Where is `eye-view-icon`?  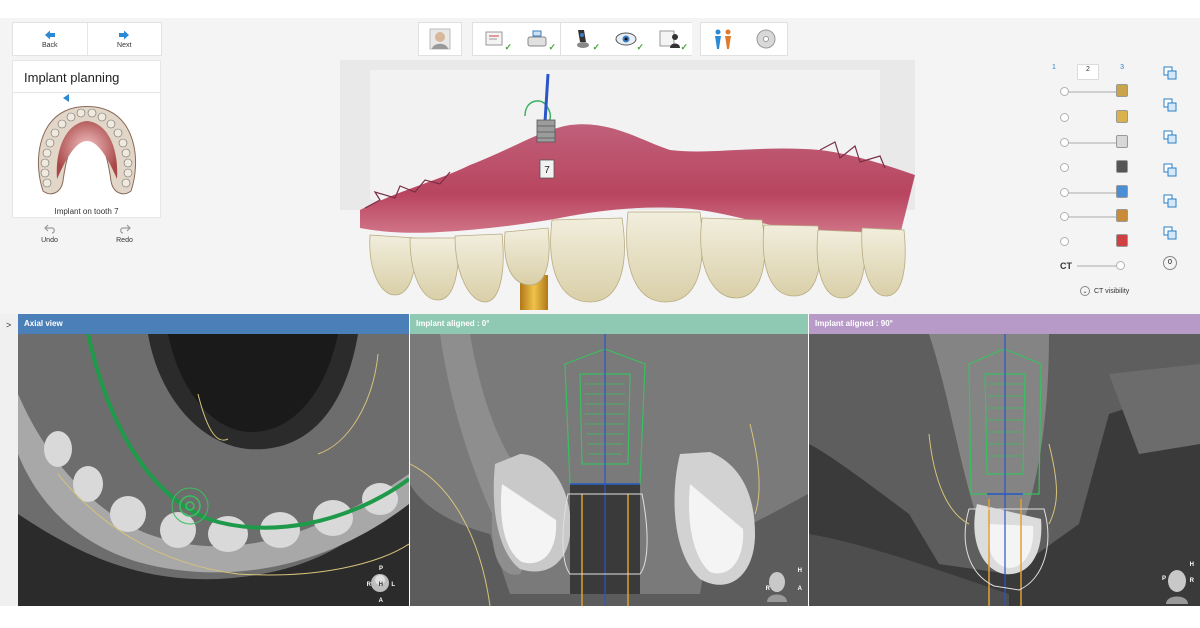
eye-view-icon is located at coordinates (626, 39).